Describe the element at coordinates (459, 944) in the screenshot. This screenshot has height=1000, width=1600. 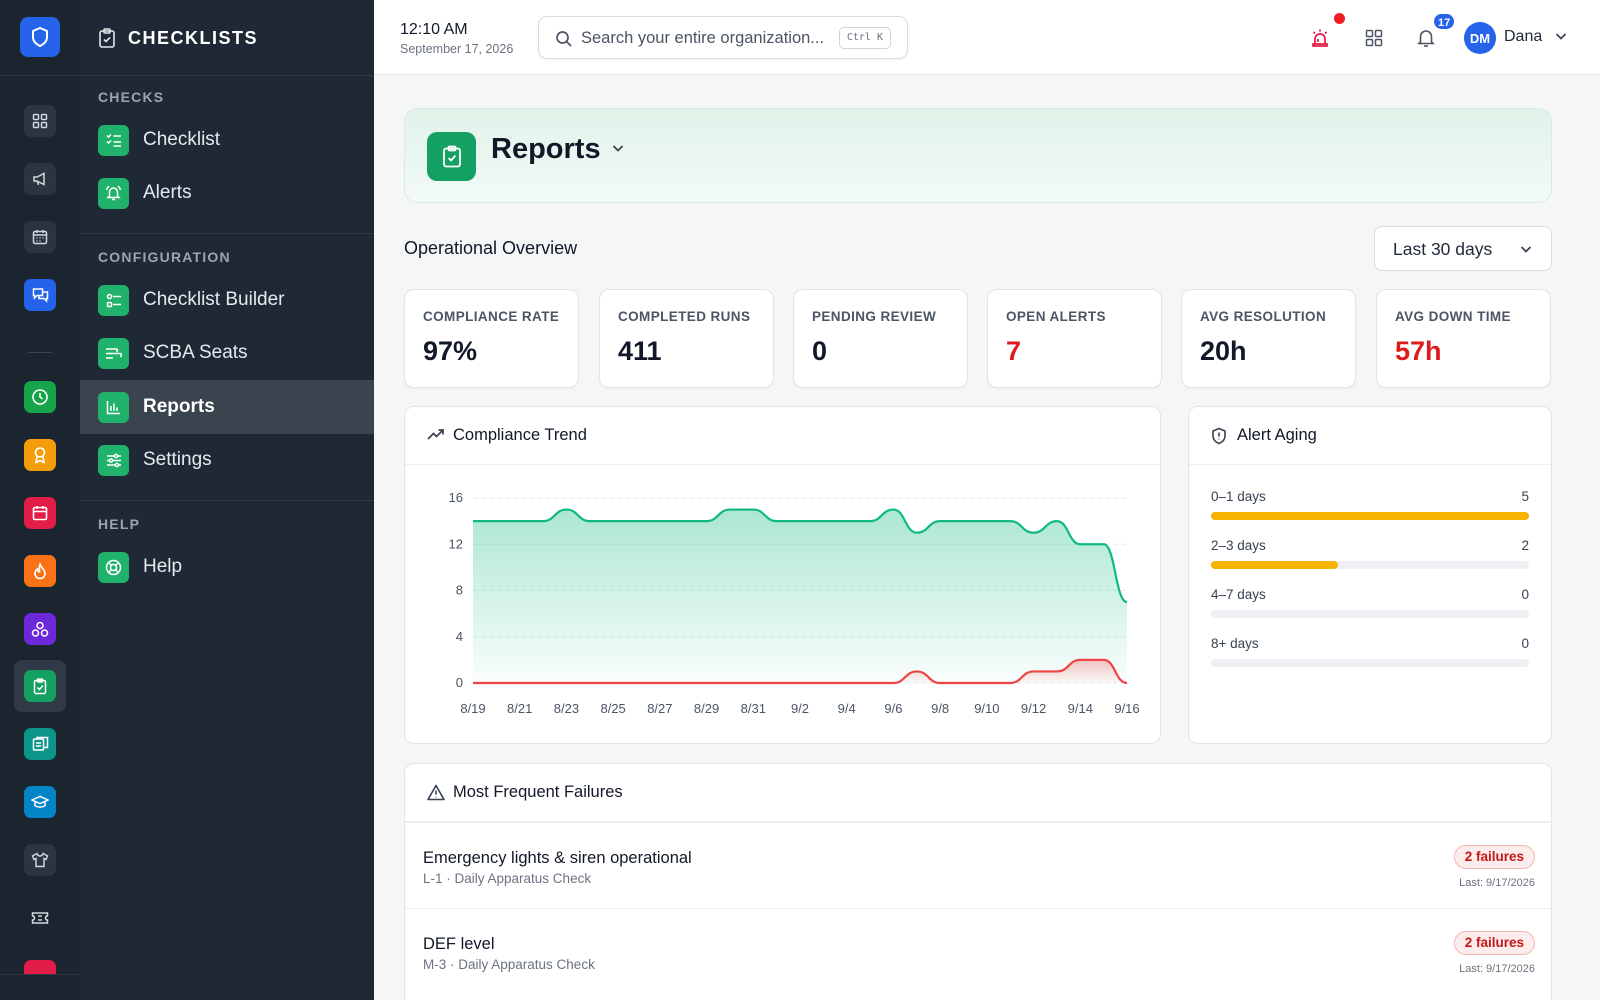
I see `failure-title: DEF level` at that location.